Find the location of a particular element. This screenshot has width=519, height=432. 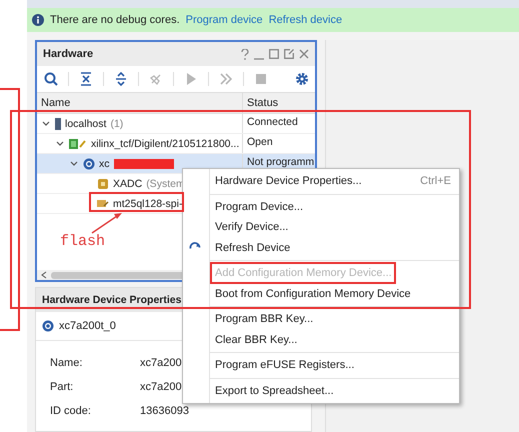

help-icon is located at coordinates (245, 54).